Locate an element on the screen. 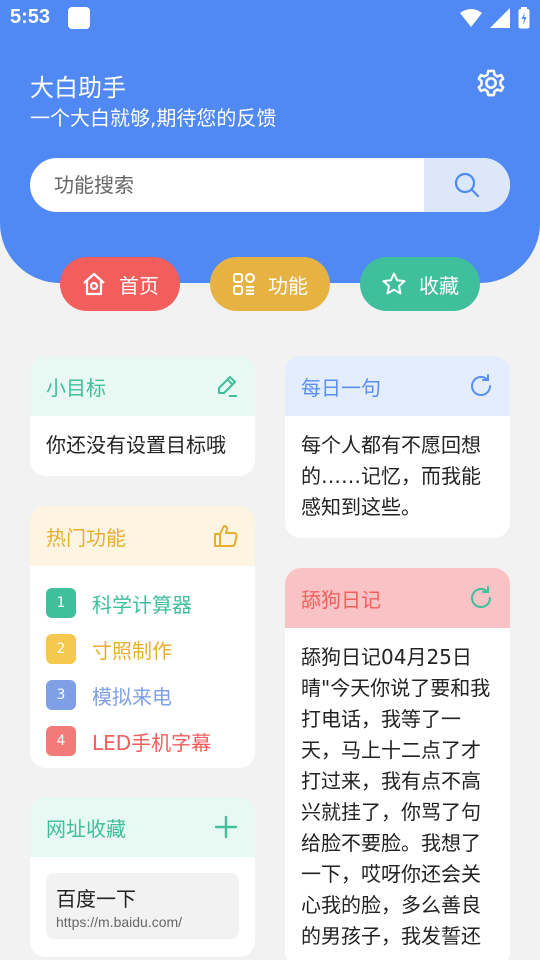 This screenshot has width=540, height=960. nav-functions-button: 功能 is located at coordinates (270, 284).